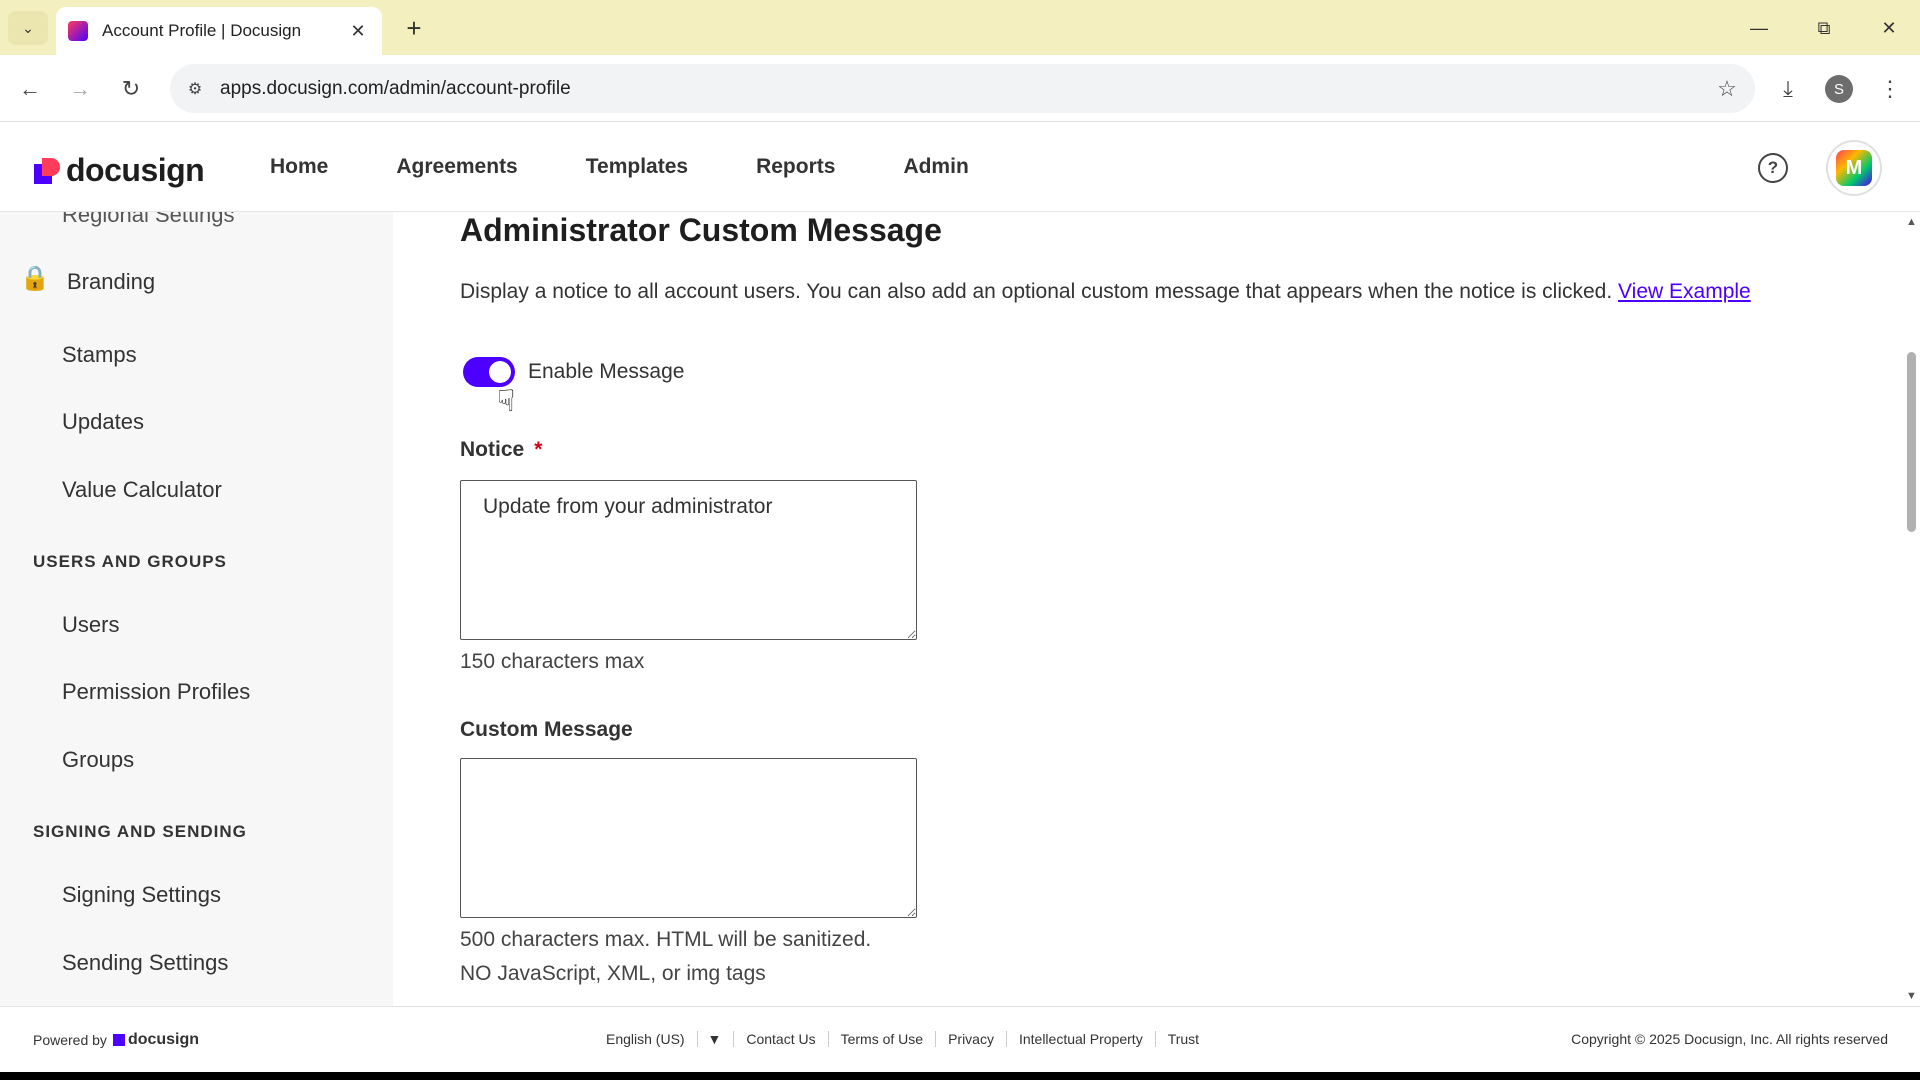 Image resolution: width=1920 pixels, height=1080 pixels. What do you see at coordinates (960, 1076) in the screenshot?
I see `bottom-edge` at bounding box center [960, 1076].